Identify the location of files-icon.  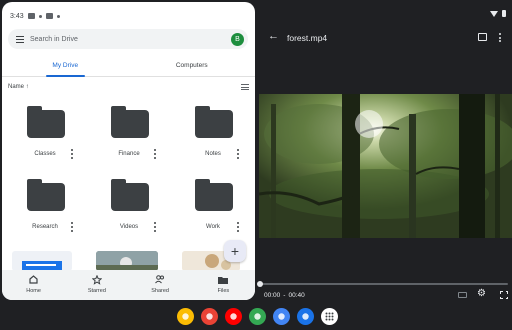
(281, 316).